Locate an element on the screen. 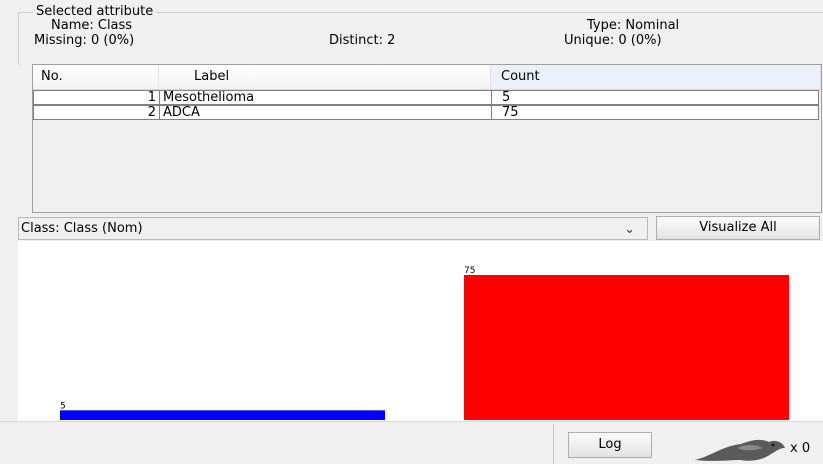 Image resolution: width=823 pixels, height=464 pixels. cell-count: 75 is located at coordinates (510, 112).